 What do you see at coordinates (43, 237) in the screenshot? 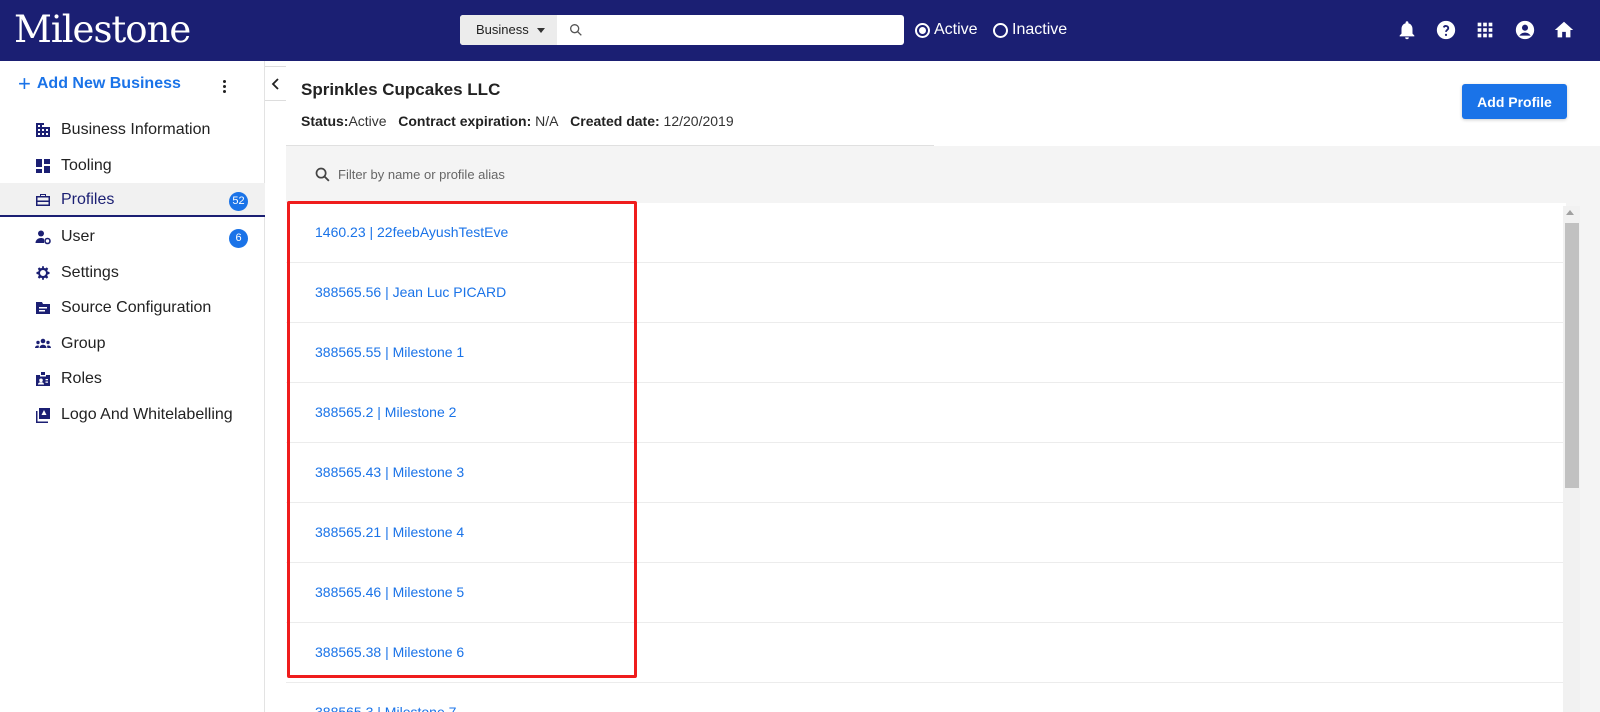
I see `user-settings-icon` at bounding box center [43, 237].